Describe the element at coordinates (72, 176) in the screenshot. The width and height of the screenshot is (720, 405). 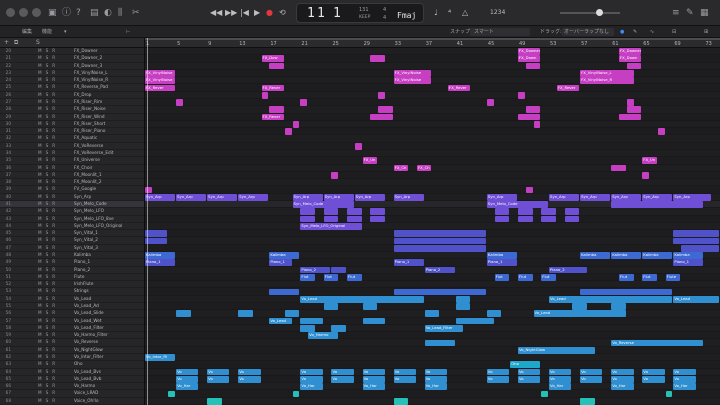
I see `track-header: 37 MSR FX_Moonlit_1` at that location.